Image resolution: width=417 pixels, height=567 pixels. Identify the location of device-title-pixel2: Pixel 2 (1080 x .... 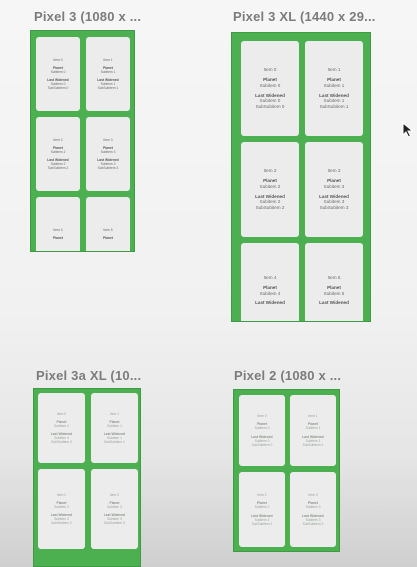
(288, 375).